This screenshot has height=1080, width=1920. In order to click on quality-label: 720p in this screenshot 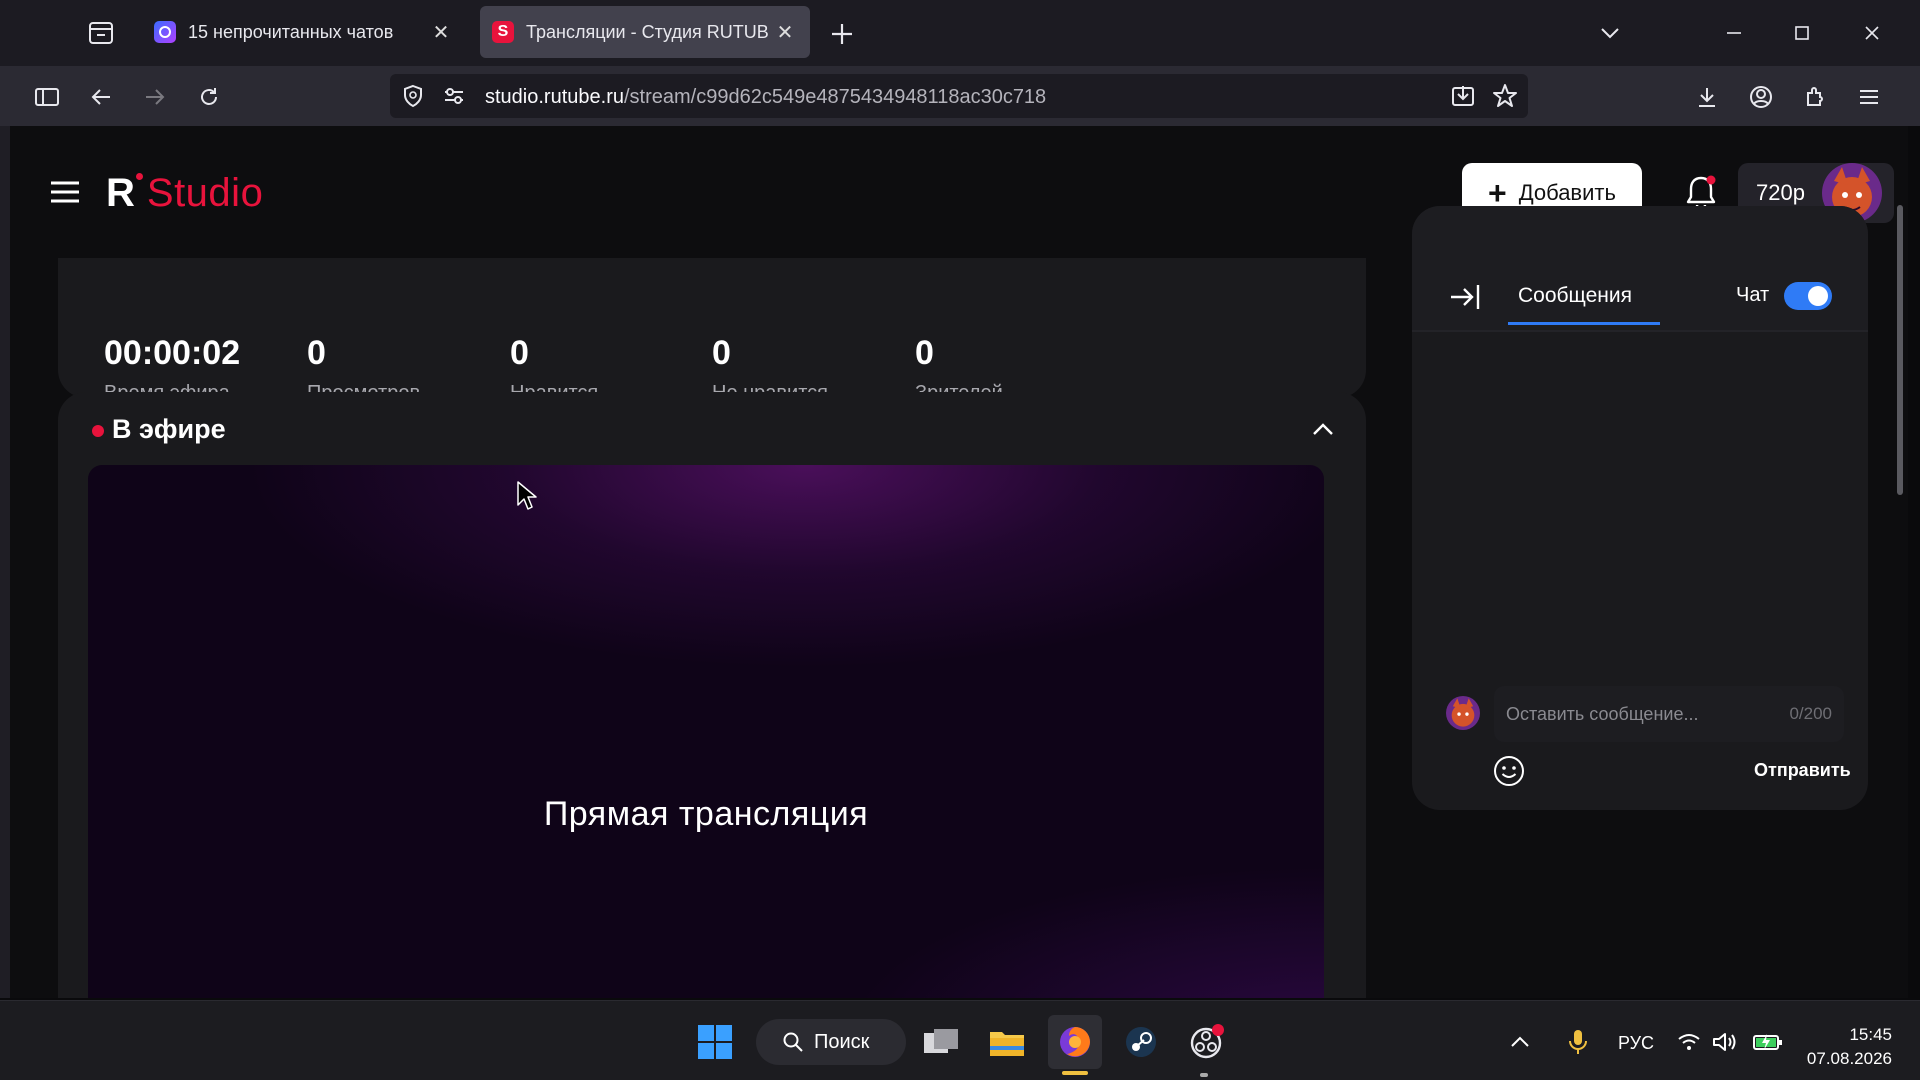, I will do `click(1780, 192)`.